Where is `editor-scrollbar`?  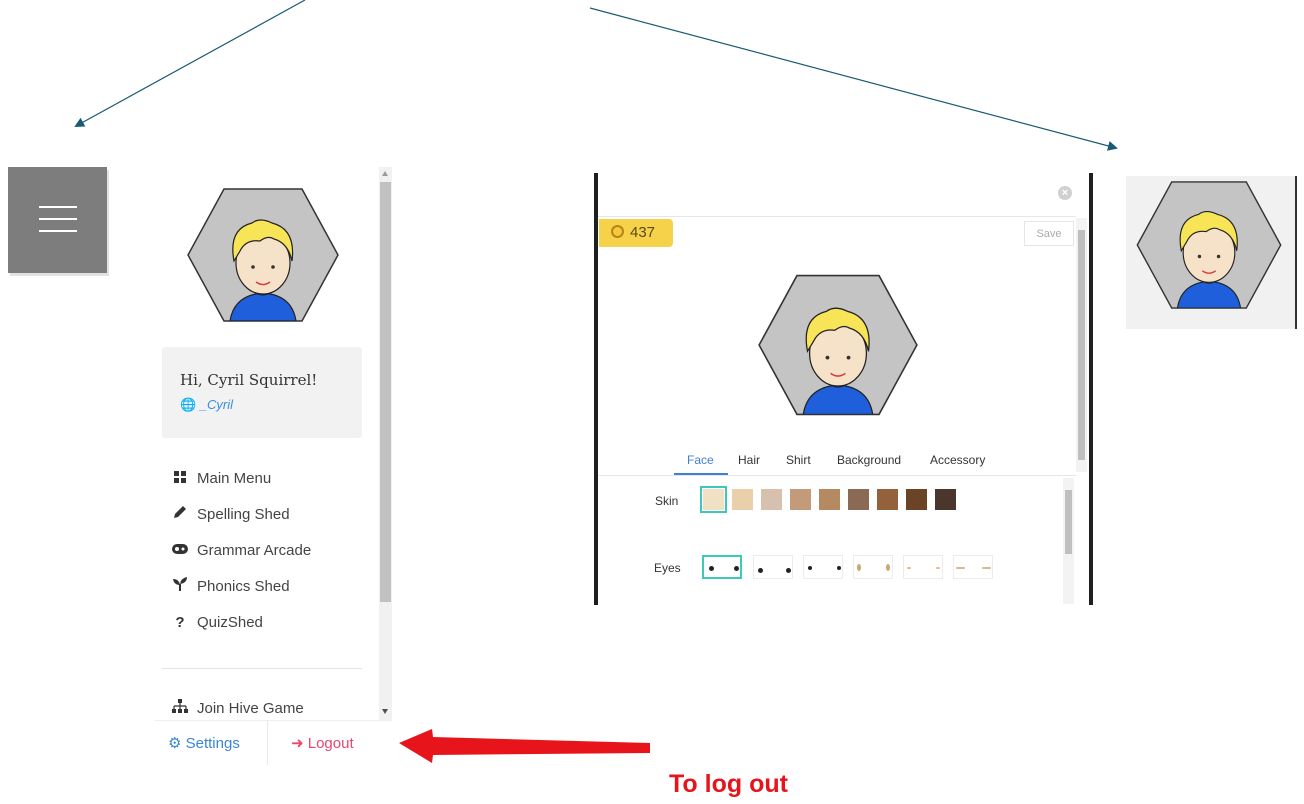 editor-scrollbar is located at coordinates (1081, 345).